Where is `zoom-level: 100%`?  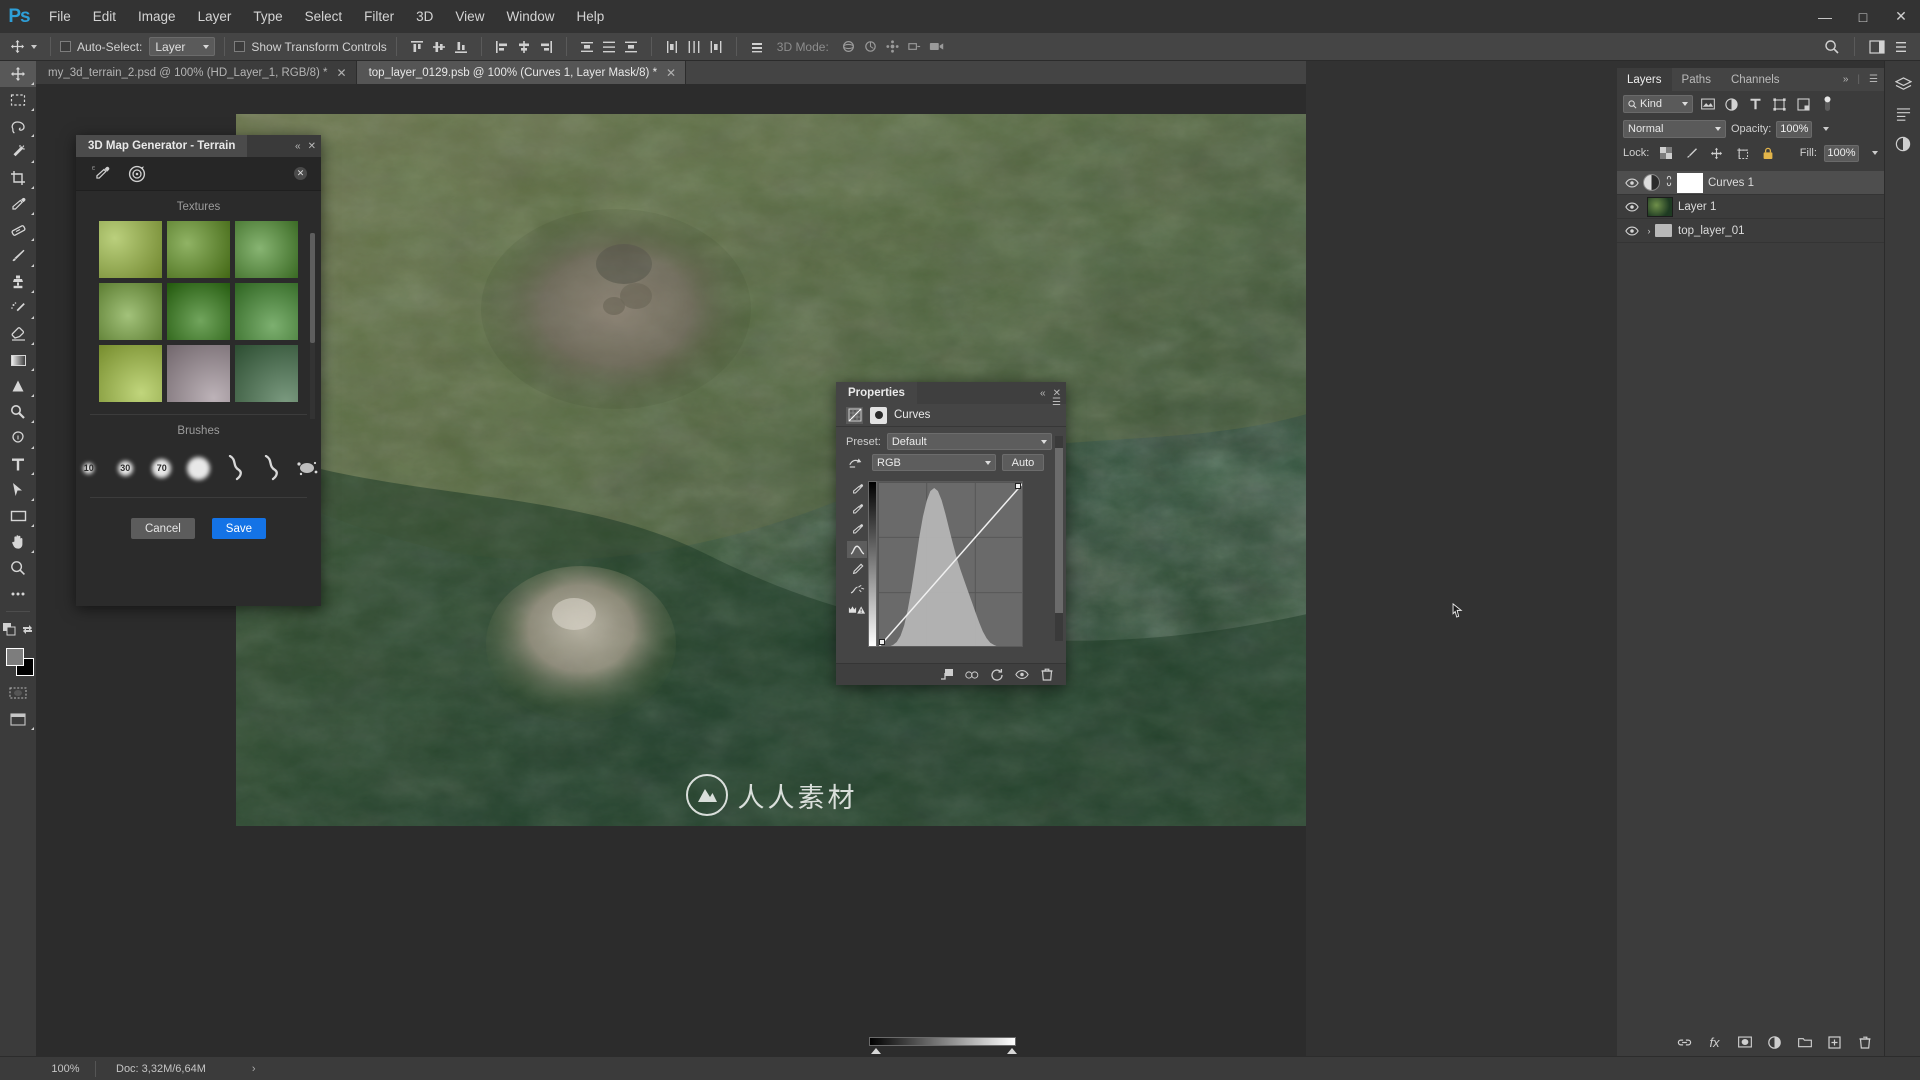 zoom-level: 100% is located at coordinates (66, 1068).